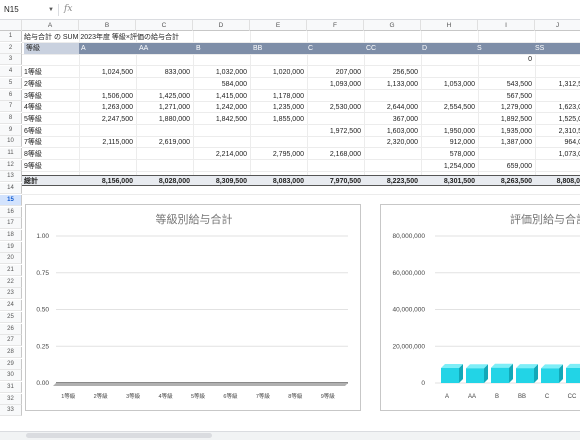 The height and width of the screenshot is (440, 580). I want to click on table-cell: 1,242,000, so click(221, 107).